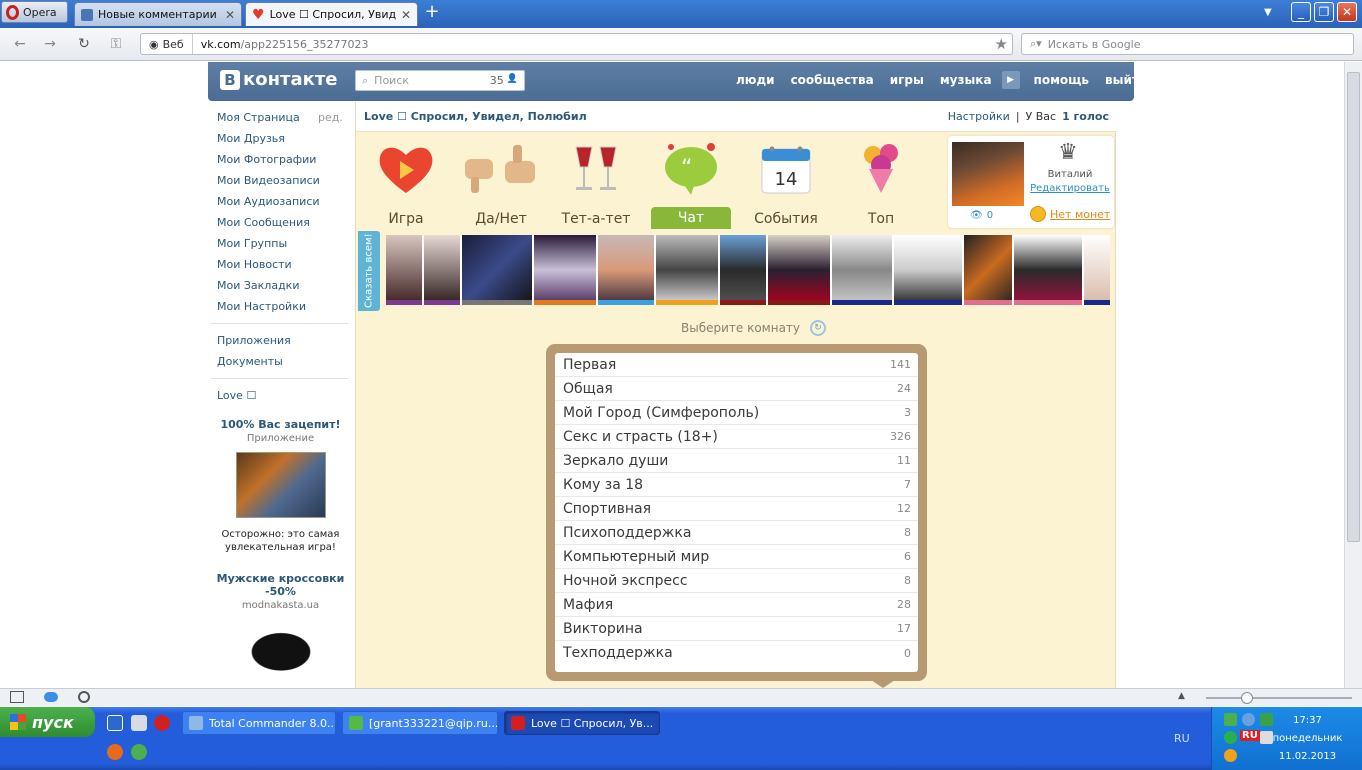 The width and height of the screenshot is (1362, 770). Describe the element at coordinates (280, 159) in the screenshot. I see `nav-my-photos: Мои Фотографии` at that location.